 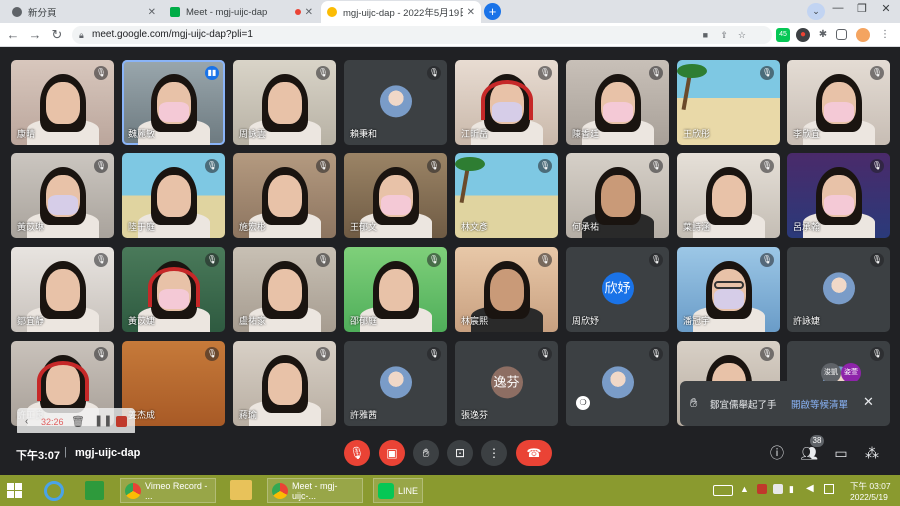 What do you see at coordinates (863, 35) in the screenshot?
I see `profile-avatar` at bounding box center [863, 35].